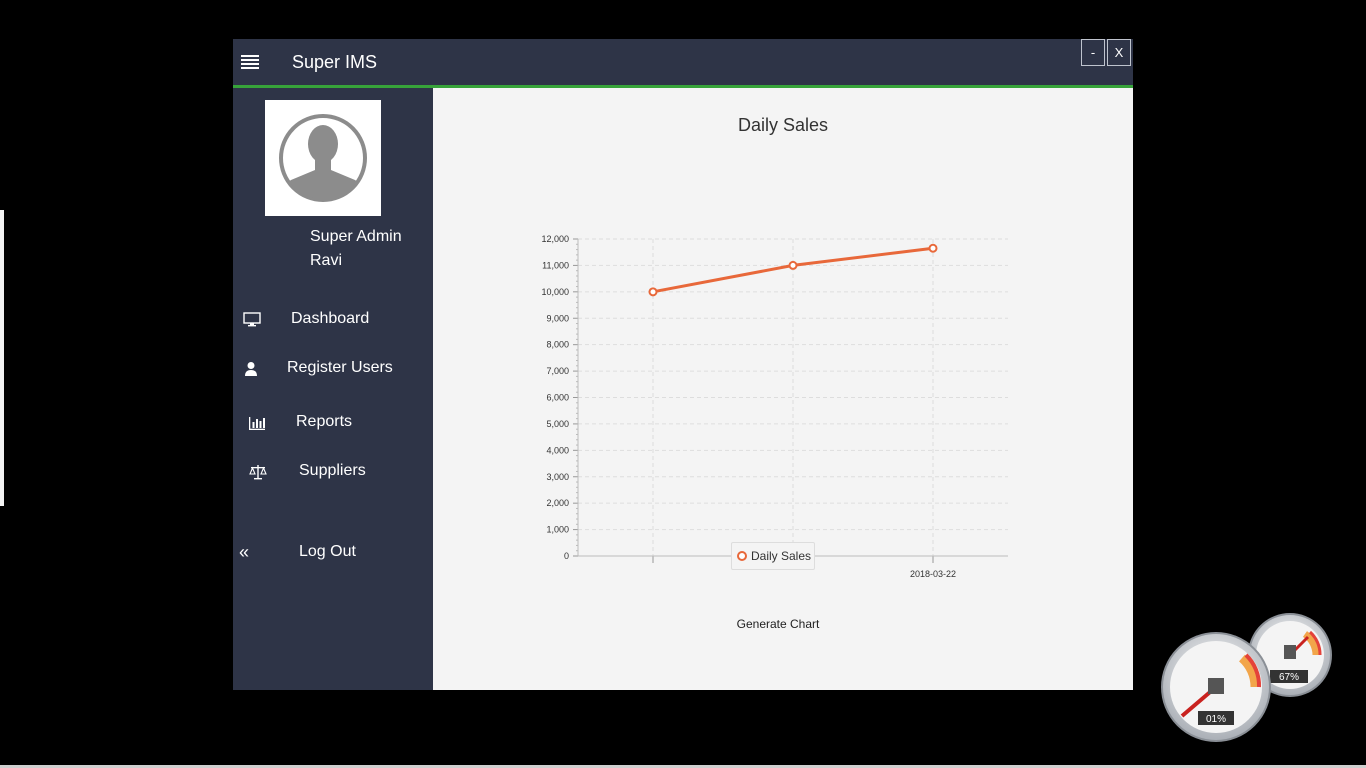 Image resolution: width=1366 pixels, height=768 pixels. Describe the element at coordinates (1119, 52) in the screenshot. I see `close-button: X` at that location.